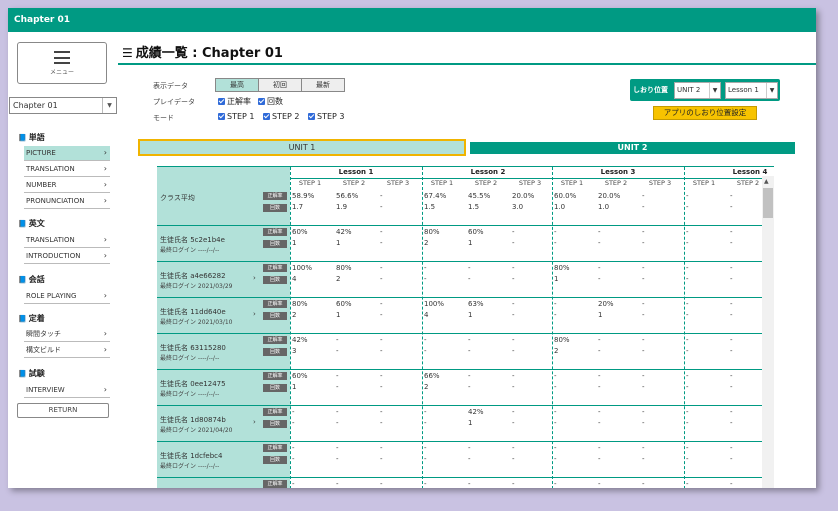 Image resolution: width=838 pixels, height=511 pixels. I want to click on checkbox-checked-icon, so click(221, 116).